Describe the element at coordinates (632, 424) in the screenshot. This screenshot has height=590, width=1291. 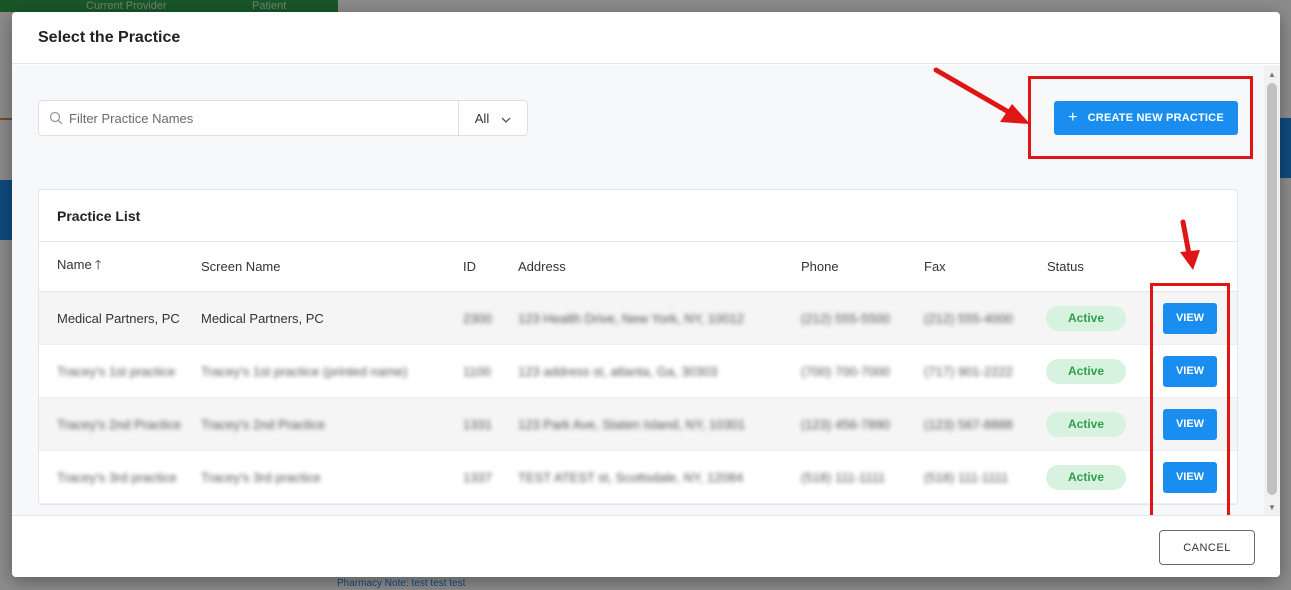
I see `cell-address: 123 Park Ave, Staten Island, NY, 10301` at that location.